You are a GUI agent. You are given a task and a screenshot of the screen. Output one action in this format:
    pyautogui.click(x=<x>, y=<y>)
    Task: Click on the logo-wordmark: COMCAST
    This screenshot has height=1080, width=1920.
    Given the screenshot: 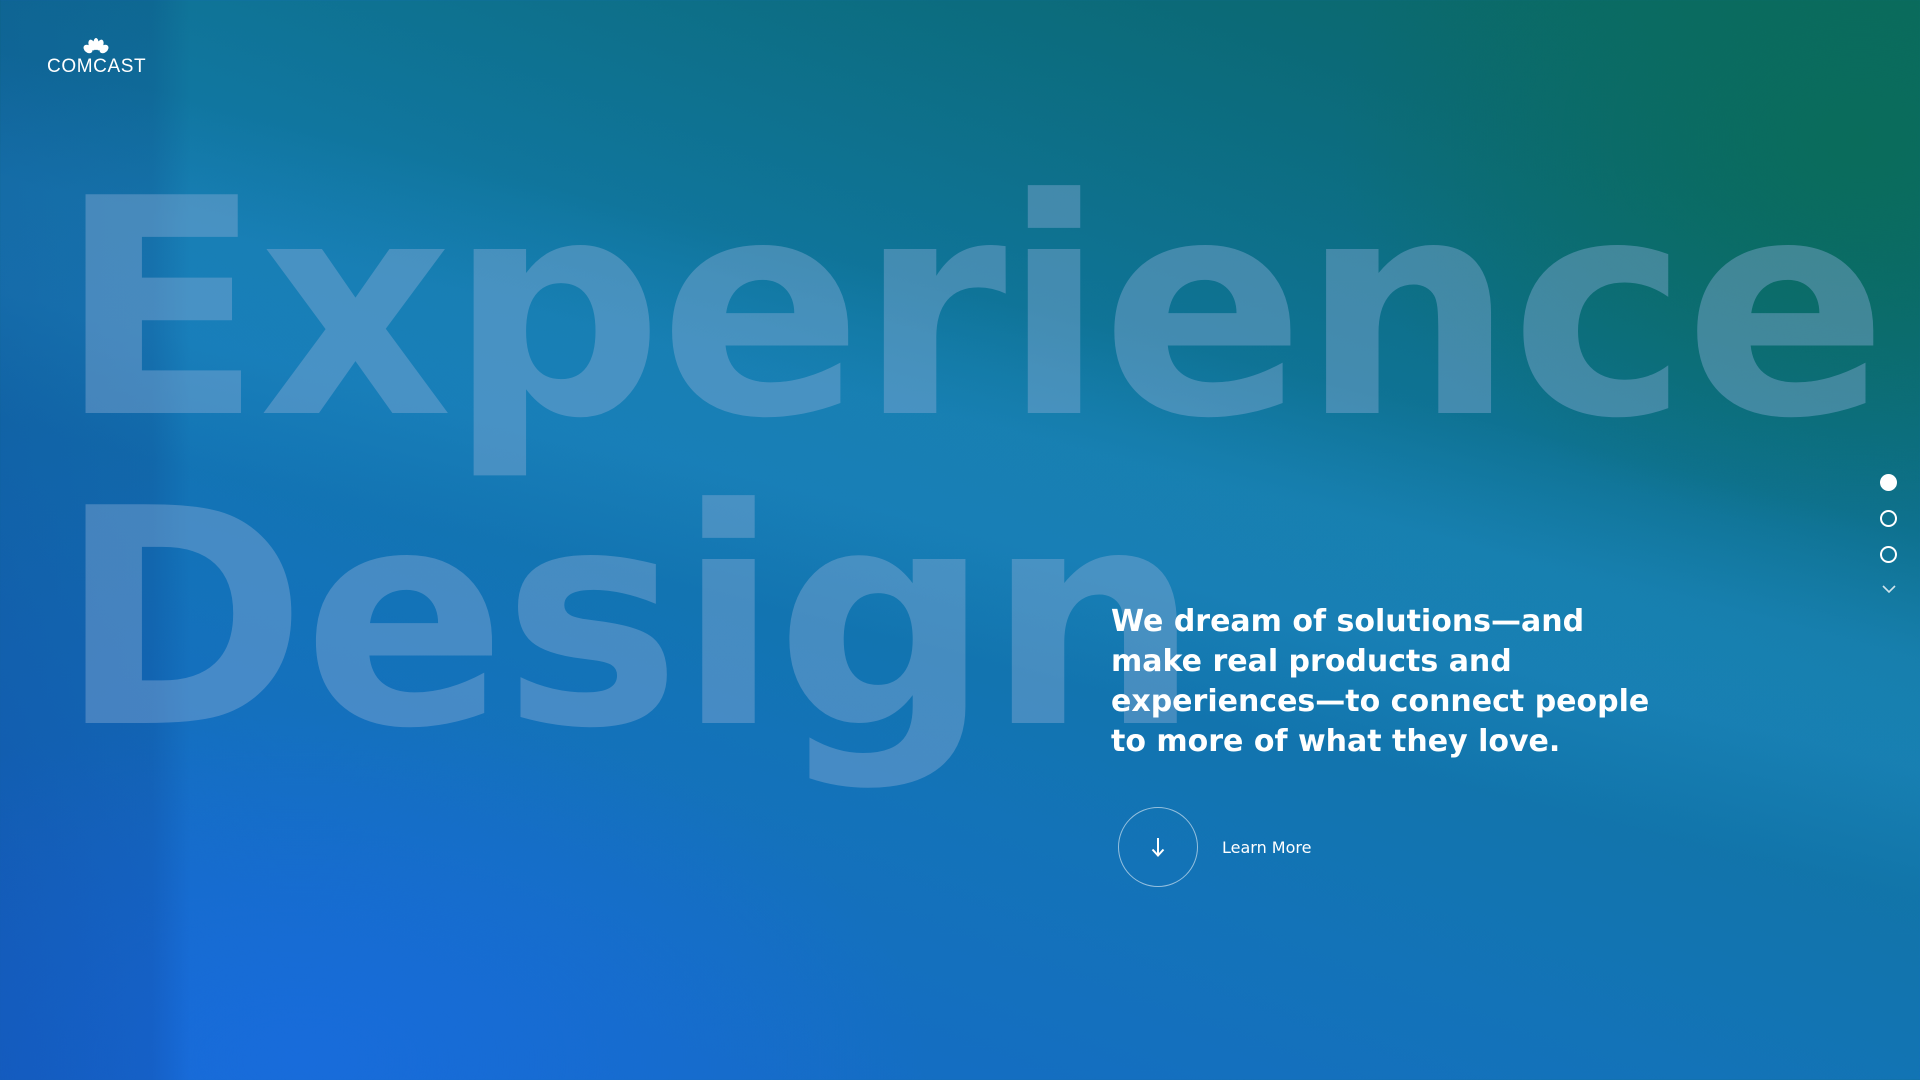 What is the action you would take?
    pyautogui.click(x=97, y=66)
    